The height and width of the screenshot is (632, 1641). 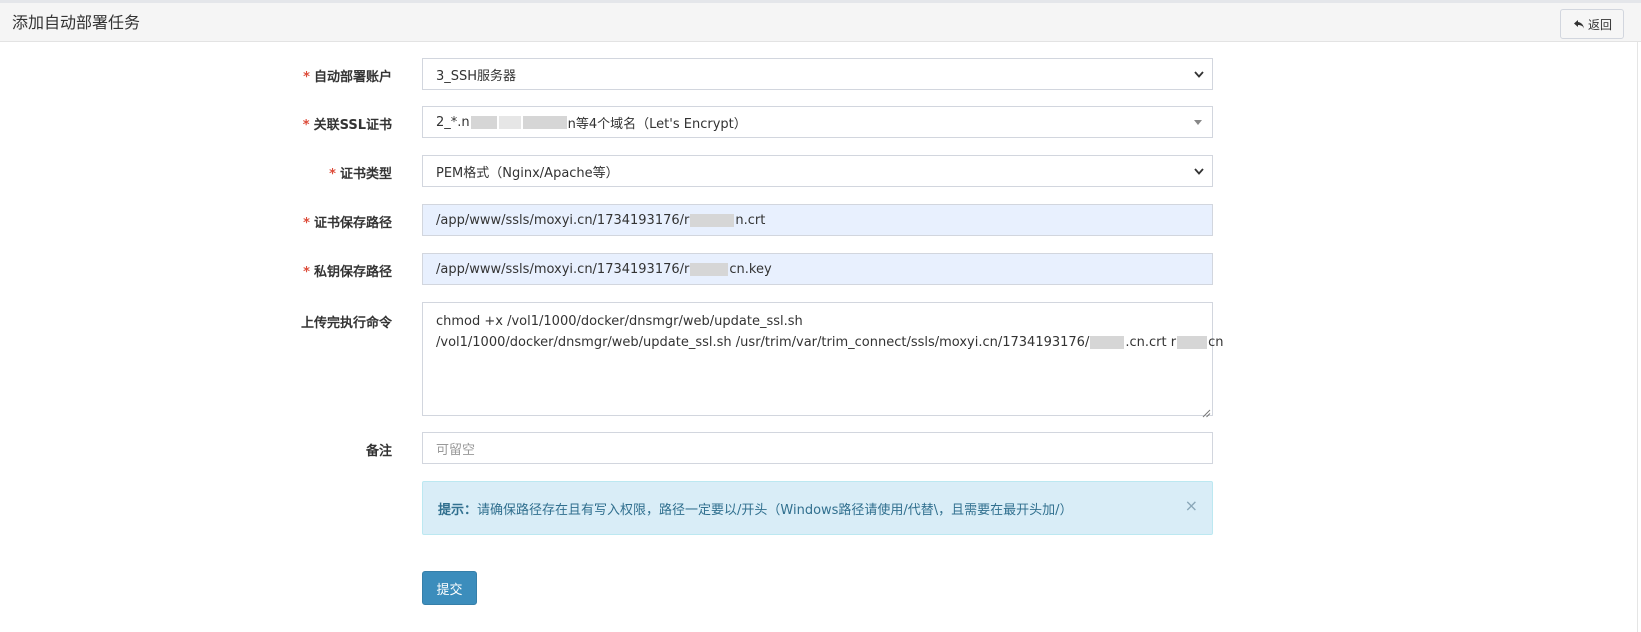 What do you see at coordinates (1216, 342) in the screenshot?
I see `command-line-2-suffix: cn` at bounding box center [1216, 342].